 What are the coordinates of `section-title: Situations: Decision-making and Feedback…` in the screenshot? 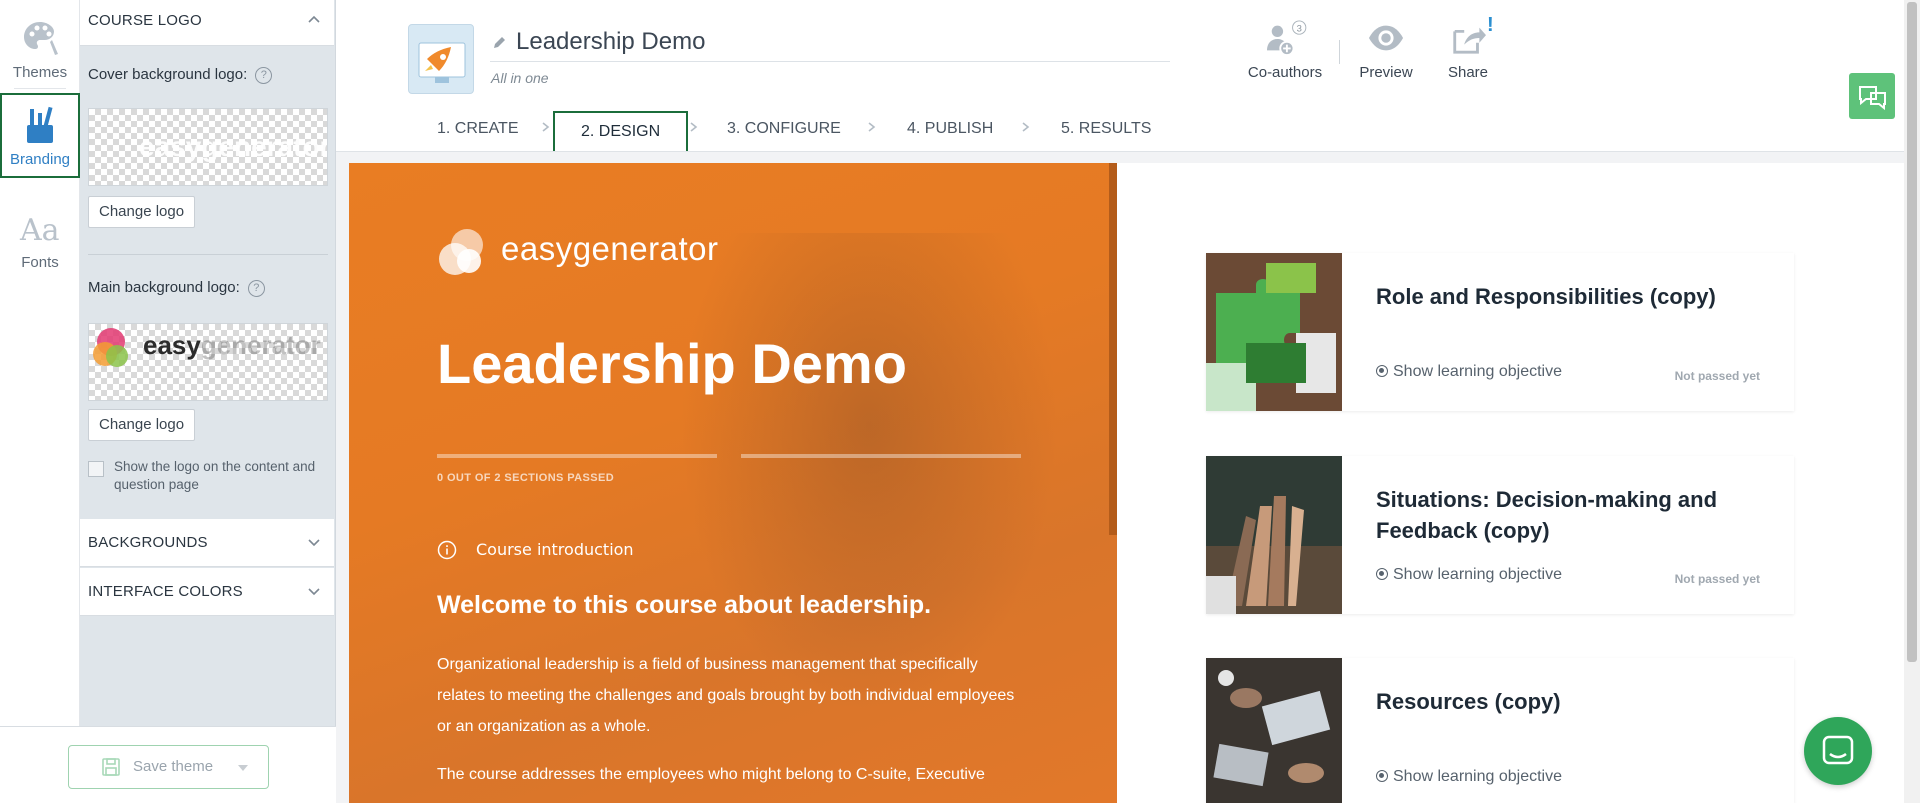 It's located at (1547, 515).